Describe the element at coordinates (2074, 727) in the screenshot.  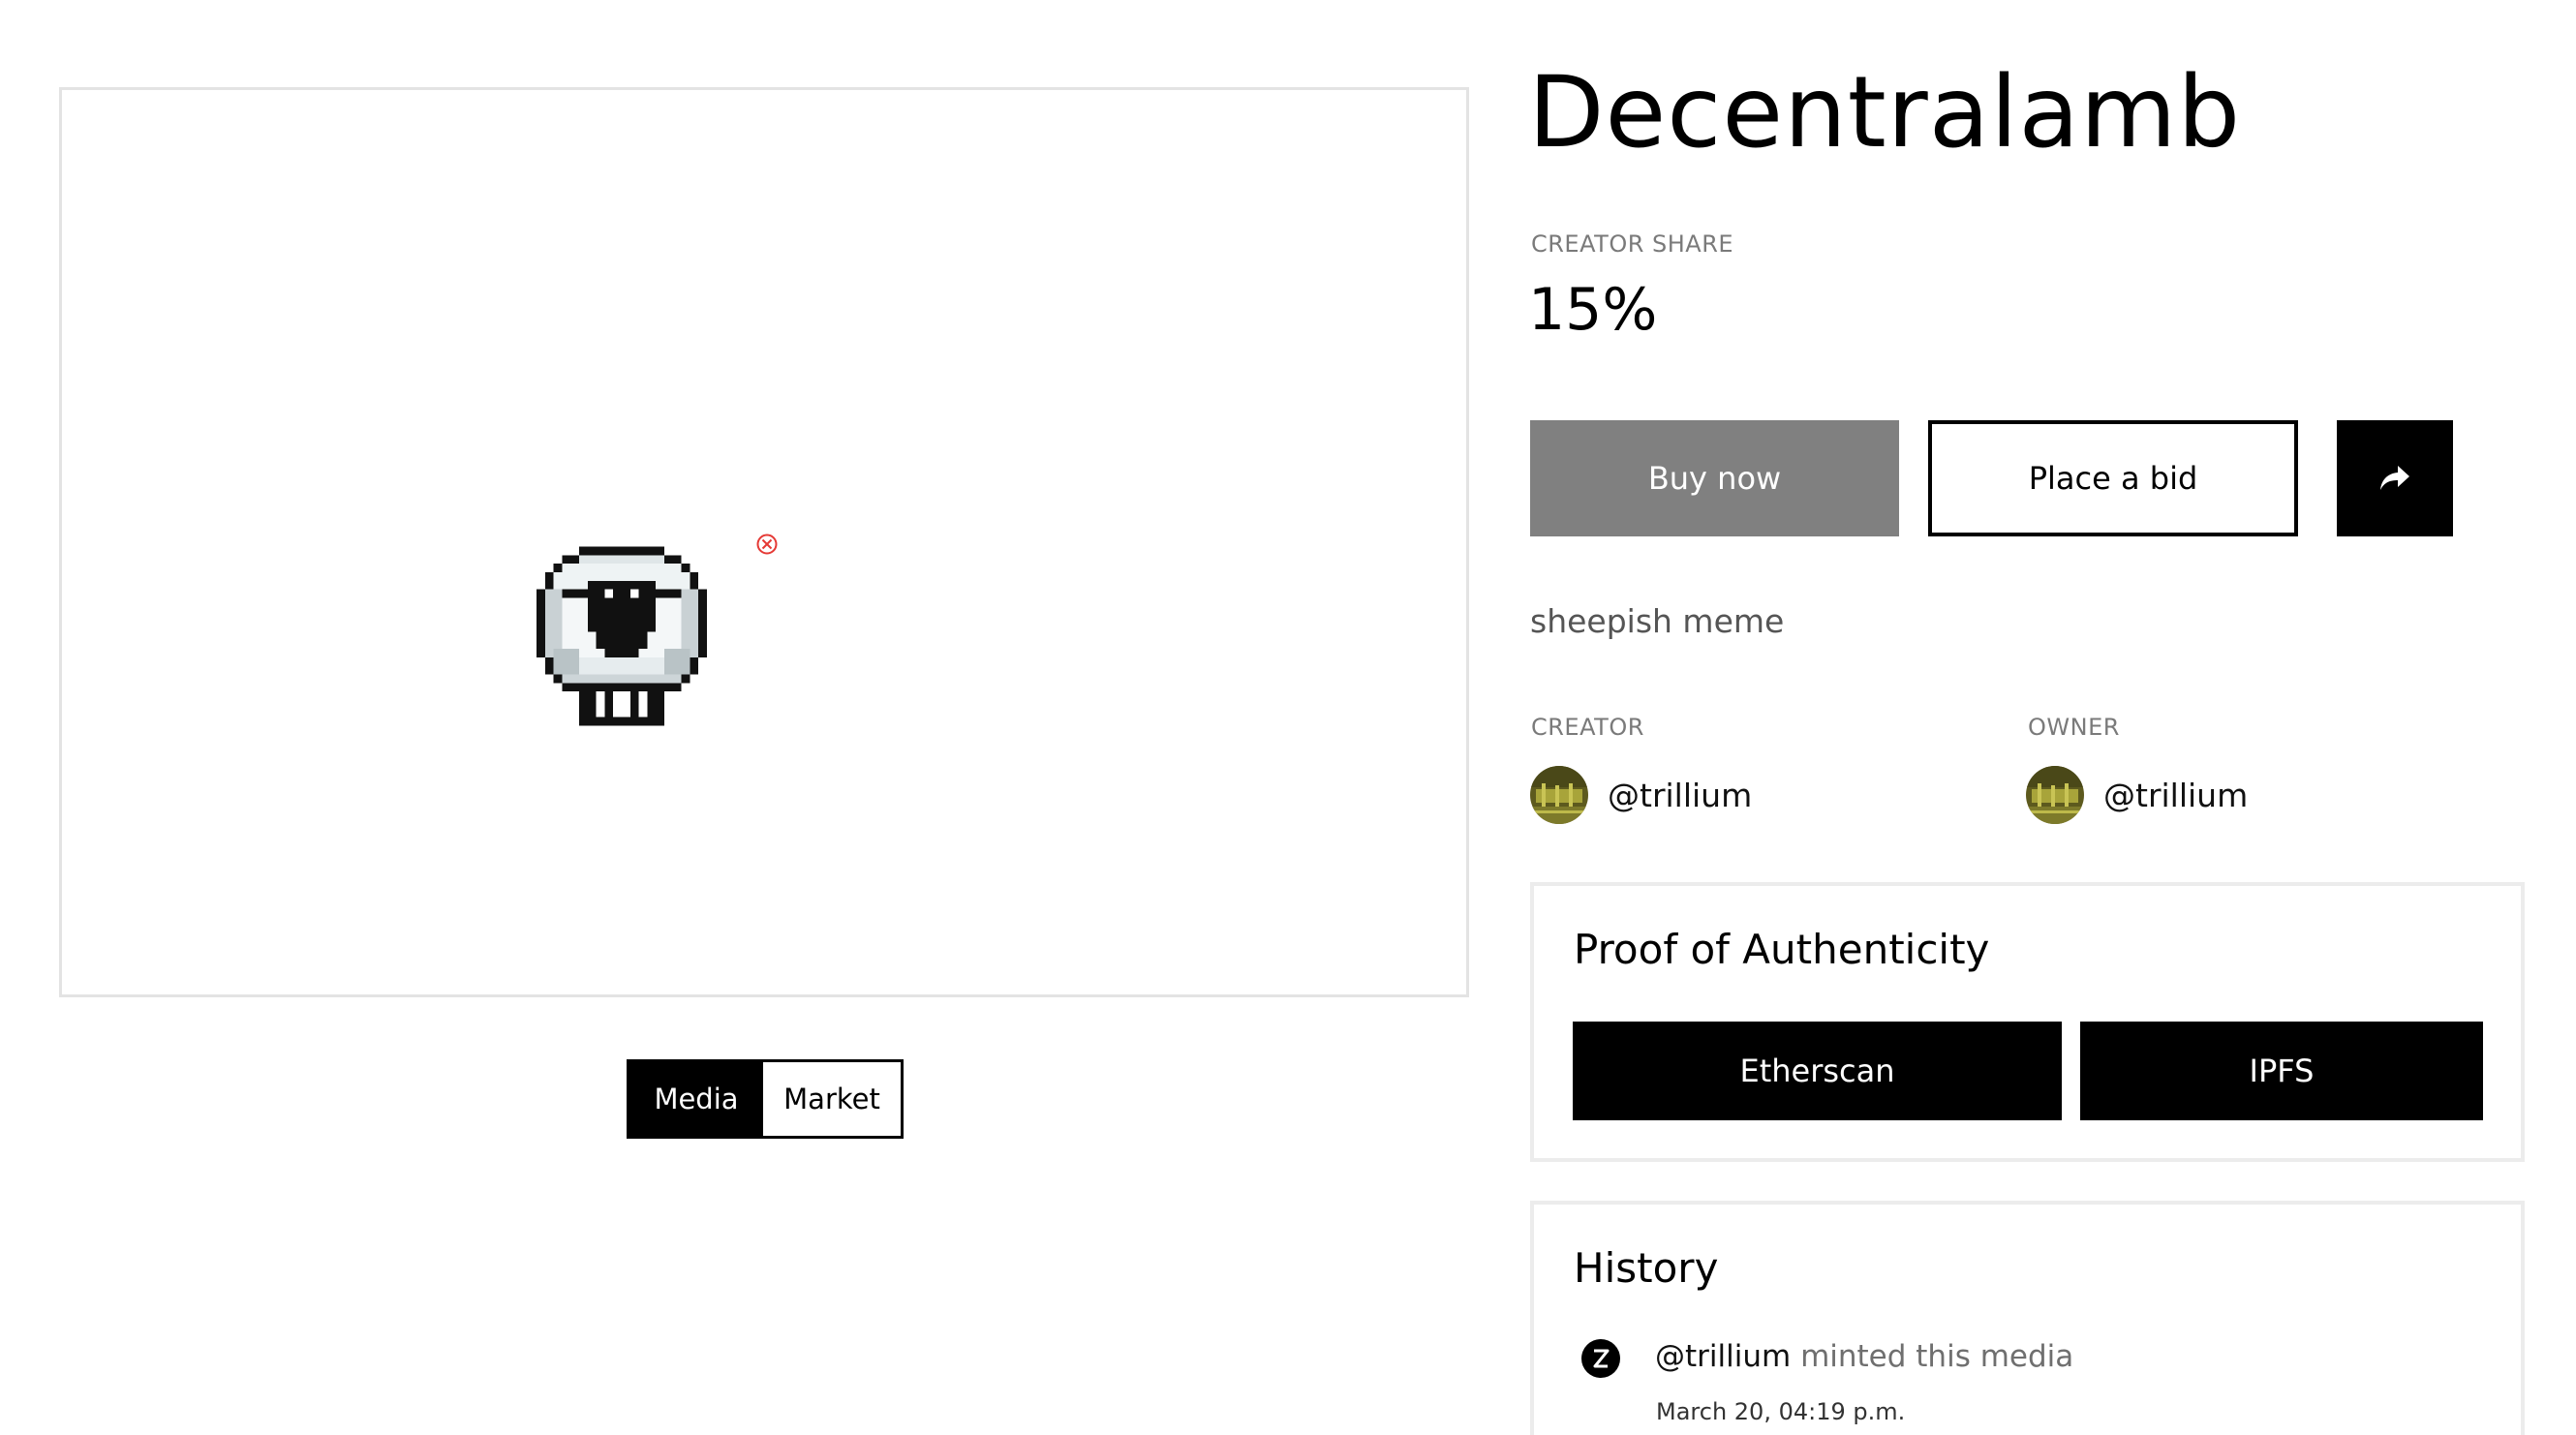
I see `owner-label: OWNER` at that location.